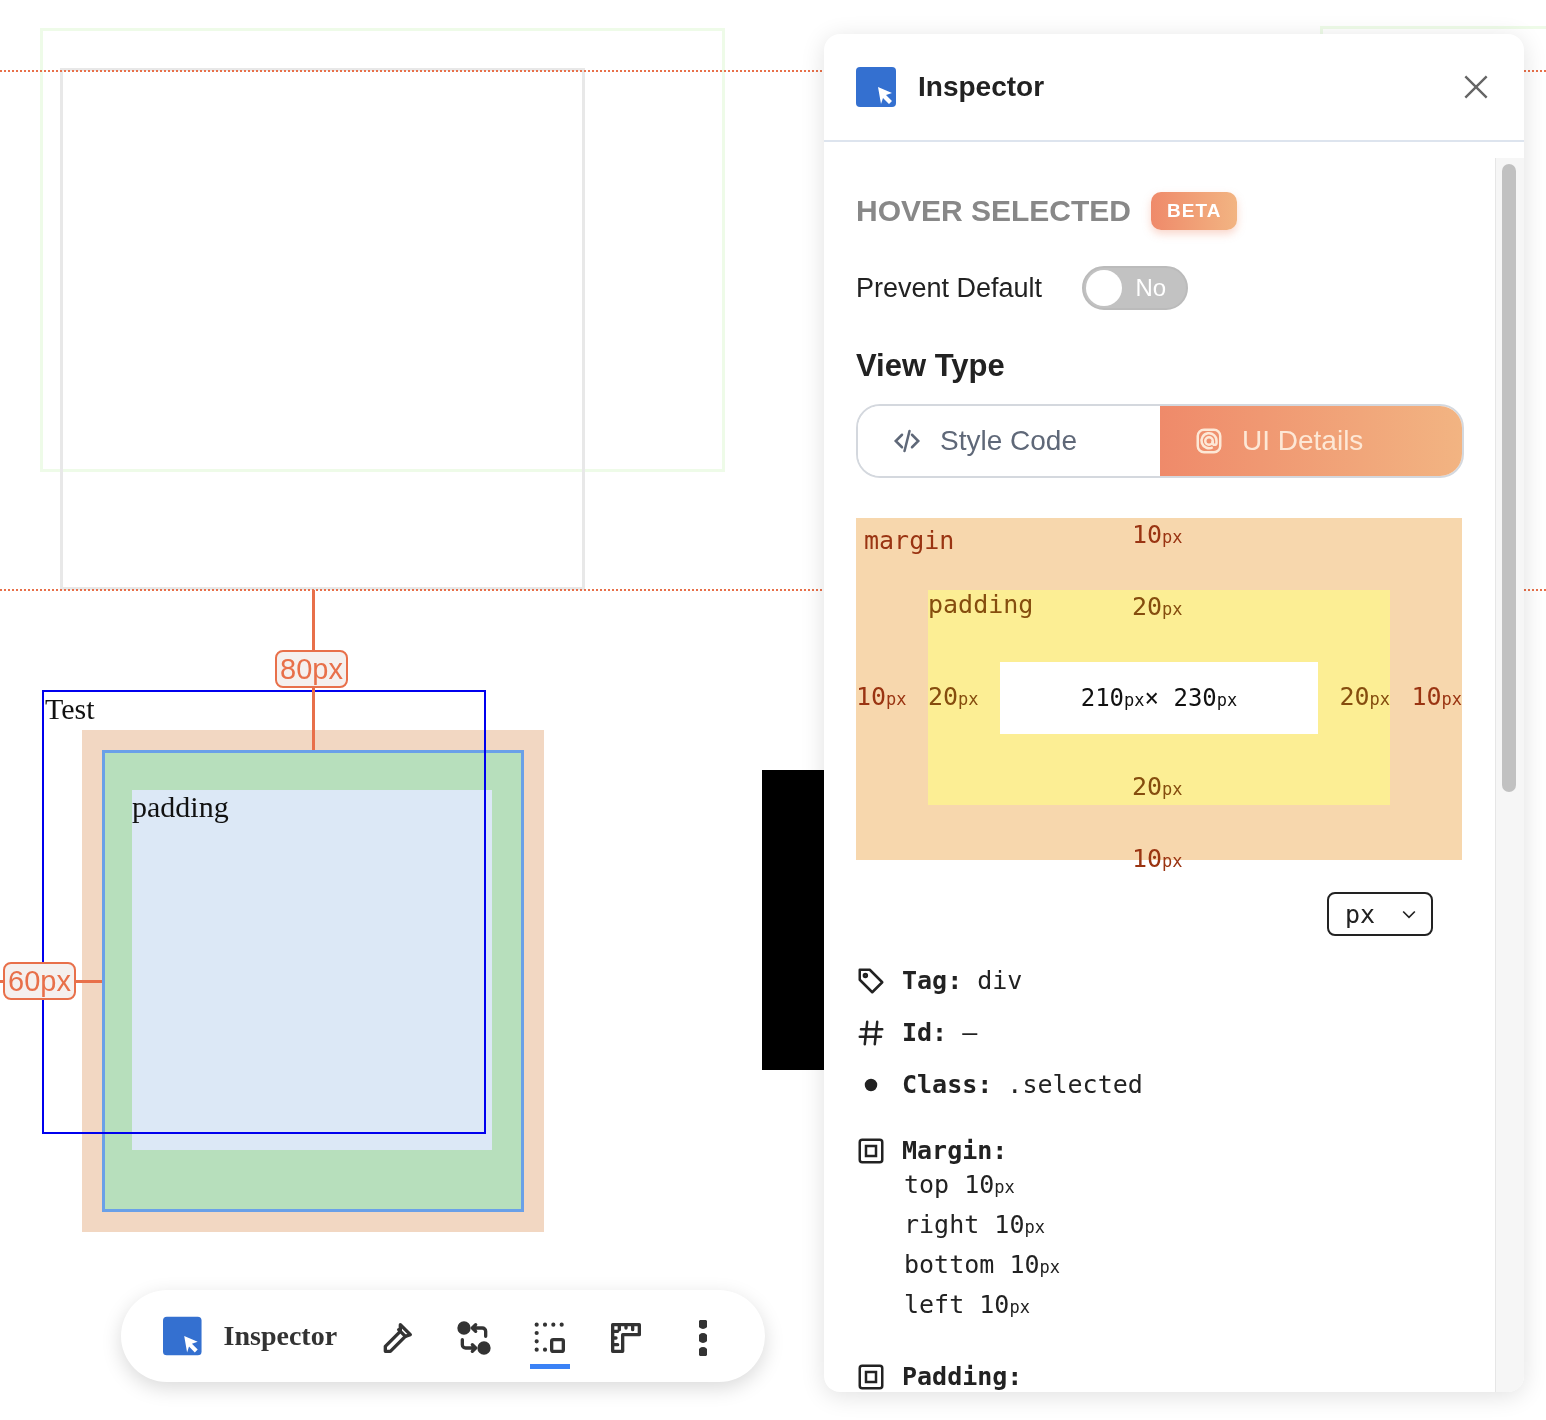 This screenshot has height=1420, width=1546. Describe the element at coordinates (39, 981) in the screenshot. I see `distance-label: 60px` at that location.